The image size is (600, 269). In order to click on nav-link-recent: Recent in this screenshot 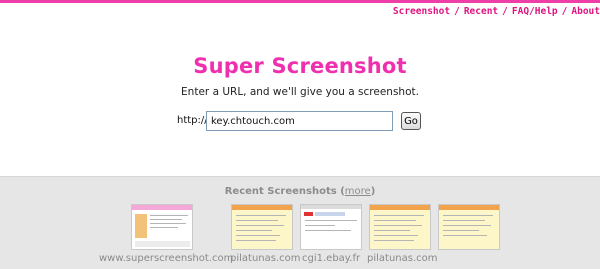, I will do `click(481, 11)`.